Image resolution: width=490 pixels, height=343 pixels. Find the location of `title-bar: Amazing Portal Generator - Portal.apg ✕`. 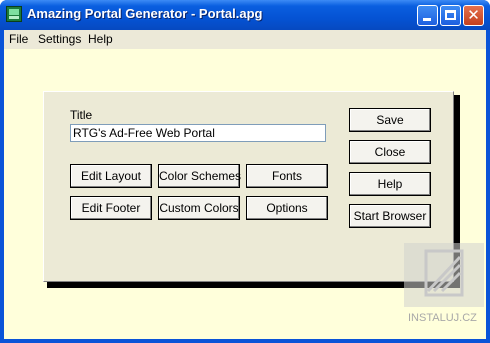

title-bar: Amazing Portal Generator - Portal.apg ✕ is located at coordinates (245, 15).